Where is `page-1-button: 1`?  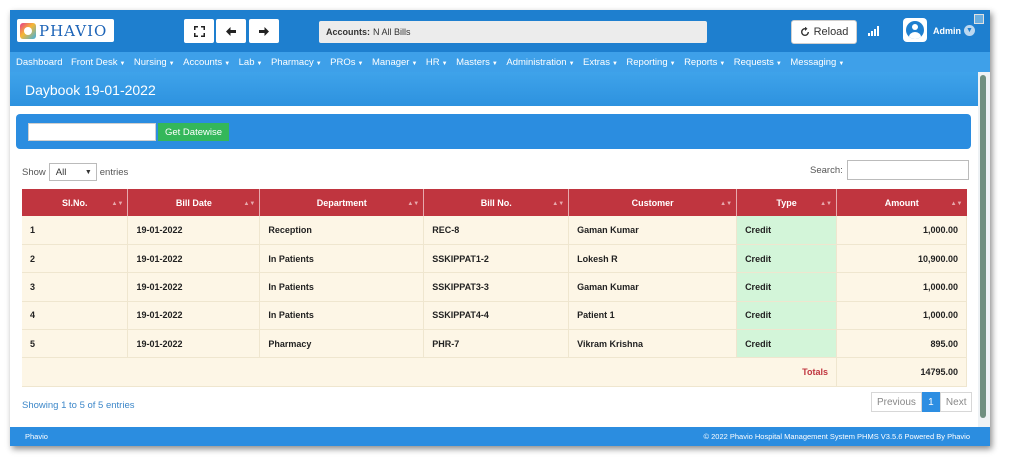 page-1-button: 1 is located at coordinates (930, 402).